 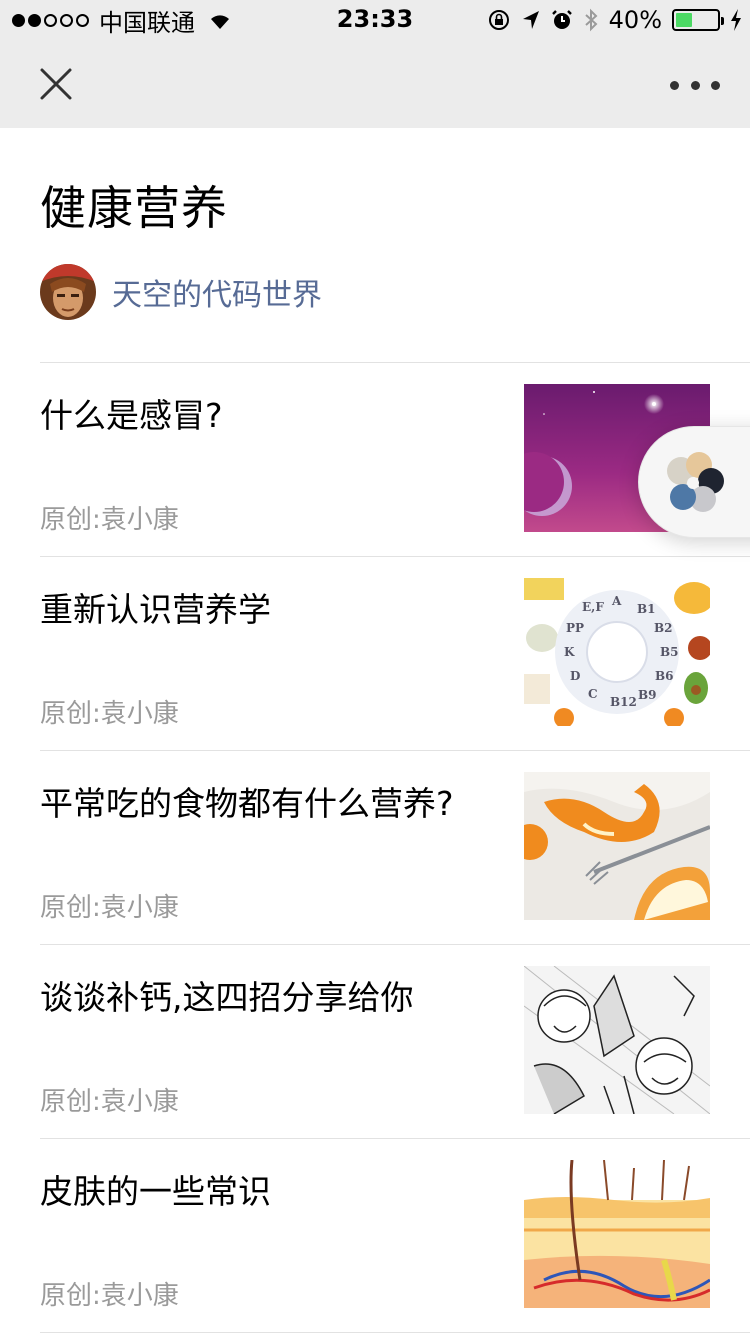 I want to click on article-thumbnail: A B1 B2 B5 B6 B9 B12 C D K PP E,F, so click(x=617, y=652).